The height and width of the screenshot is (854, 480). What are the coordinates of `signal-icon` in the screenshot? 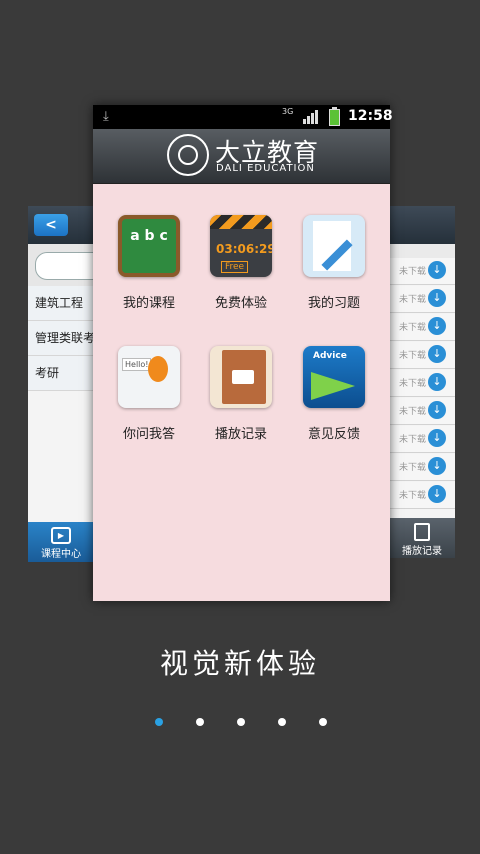 It's located at (311, 117).